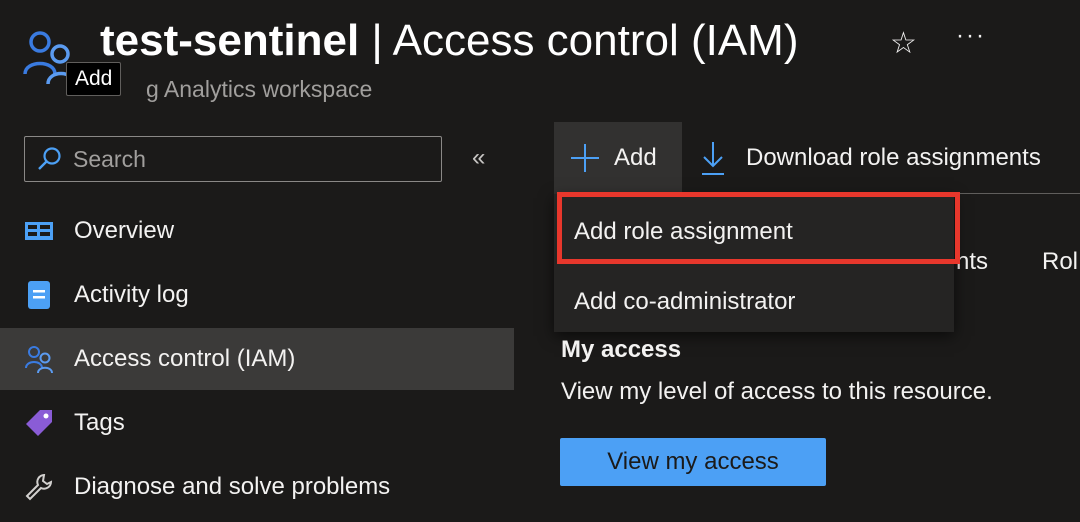 The image size is (1080, 522). What do you see at coordinates (971, 36) in the screenshot?
I see `more-options-icon: ···` at bounding box center [971, 36].